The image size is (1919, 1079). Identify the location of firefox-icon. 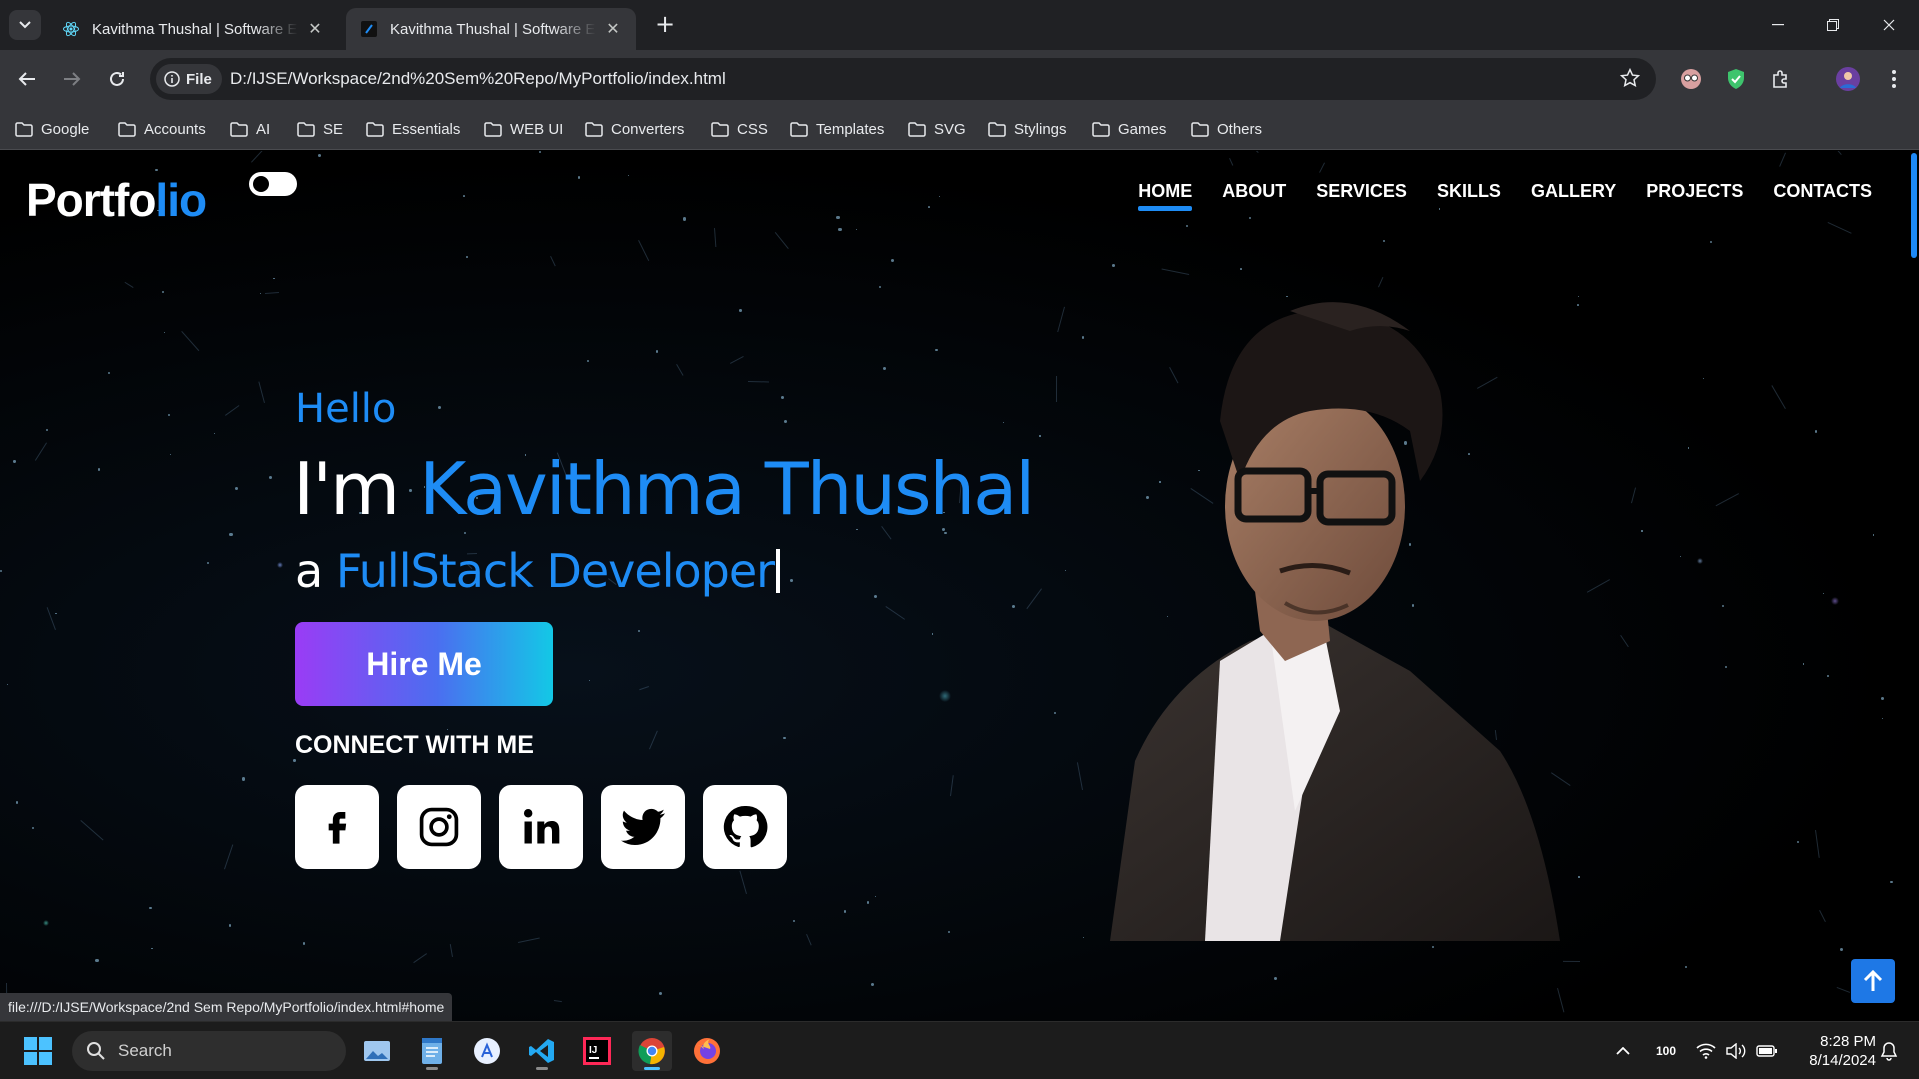
(707, 1051).